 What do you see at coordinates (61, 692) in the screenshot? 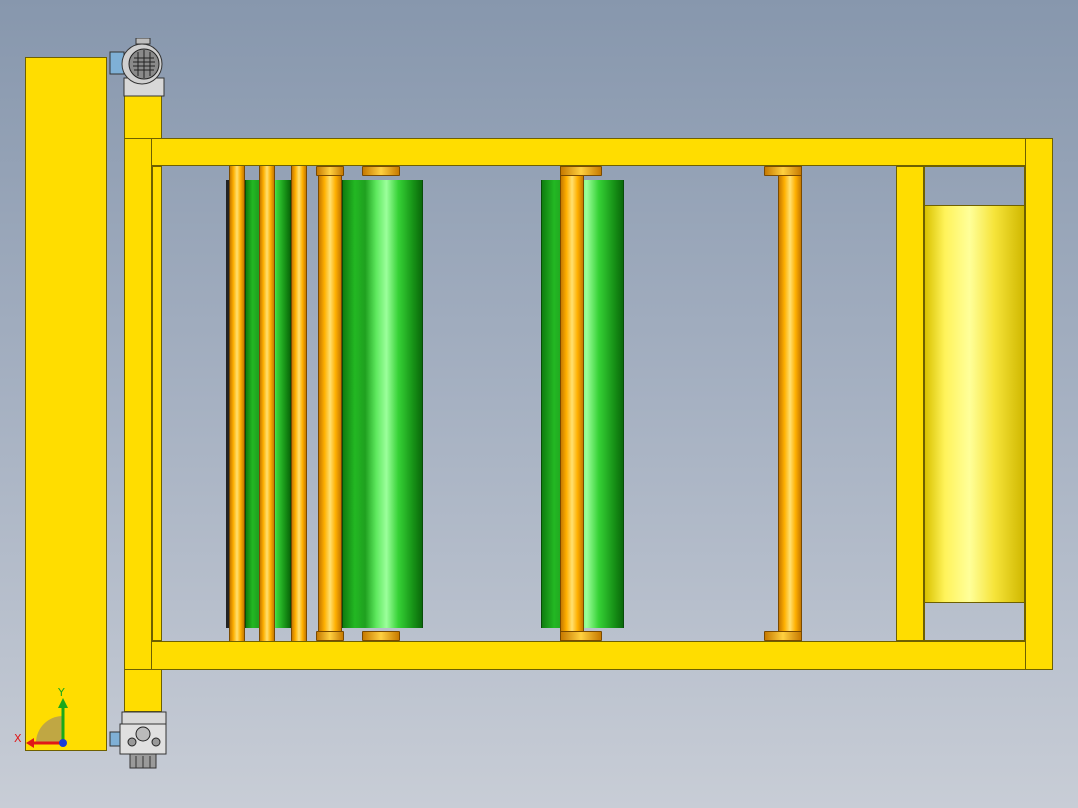
I see `axis-y-label: Y` at bounding box center [61, 692].